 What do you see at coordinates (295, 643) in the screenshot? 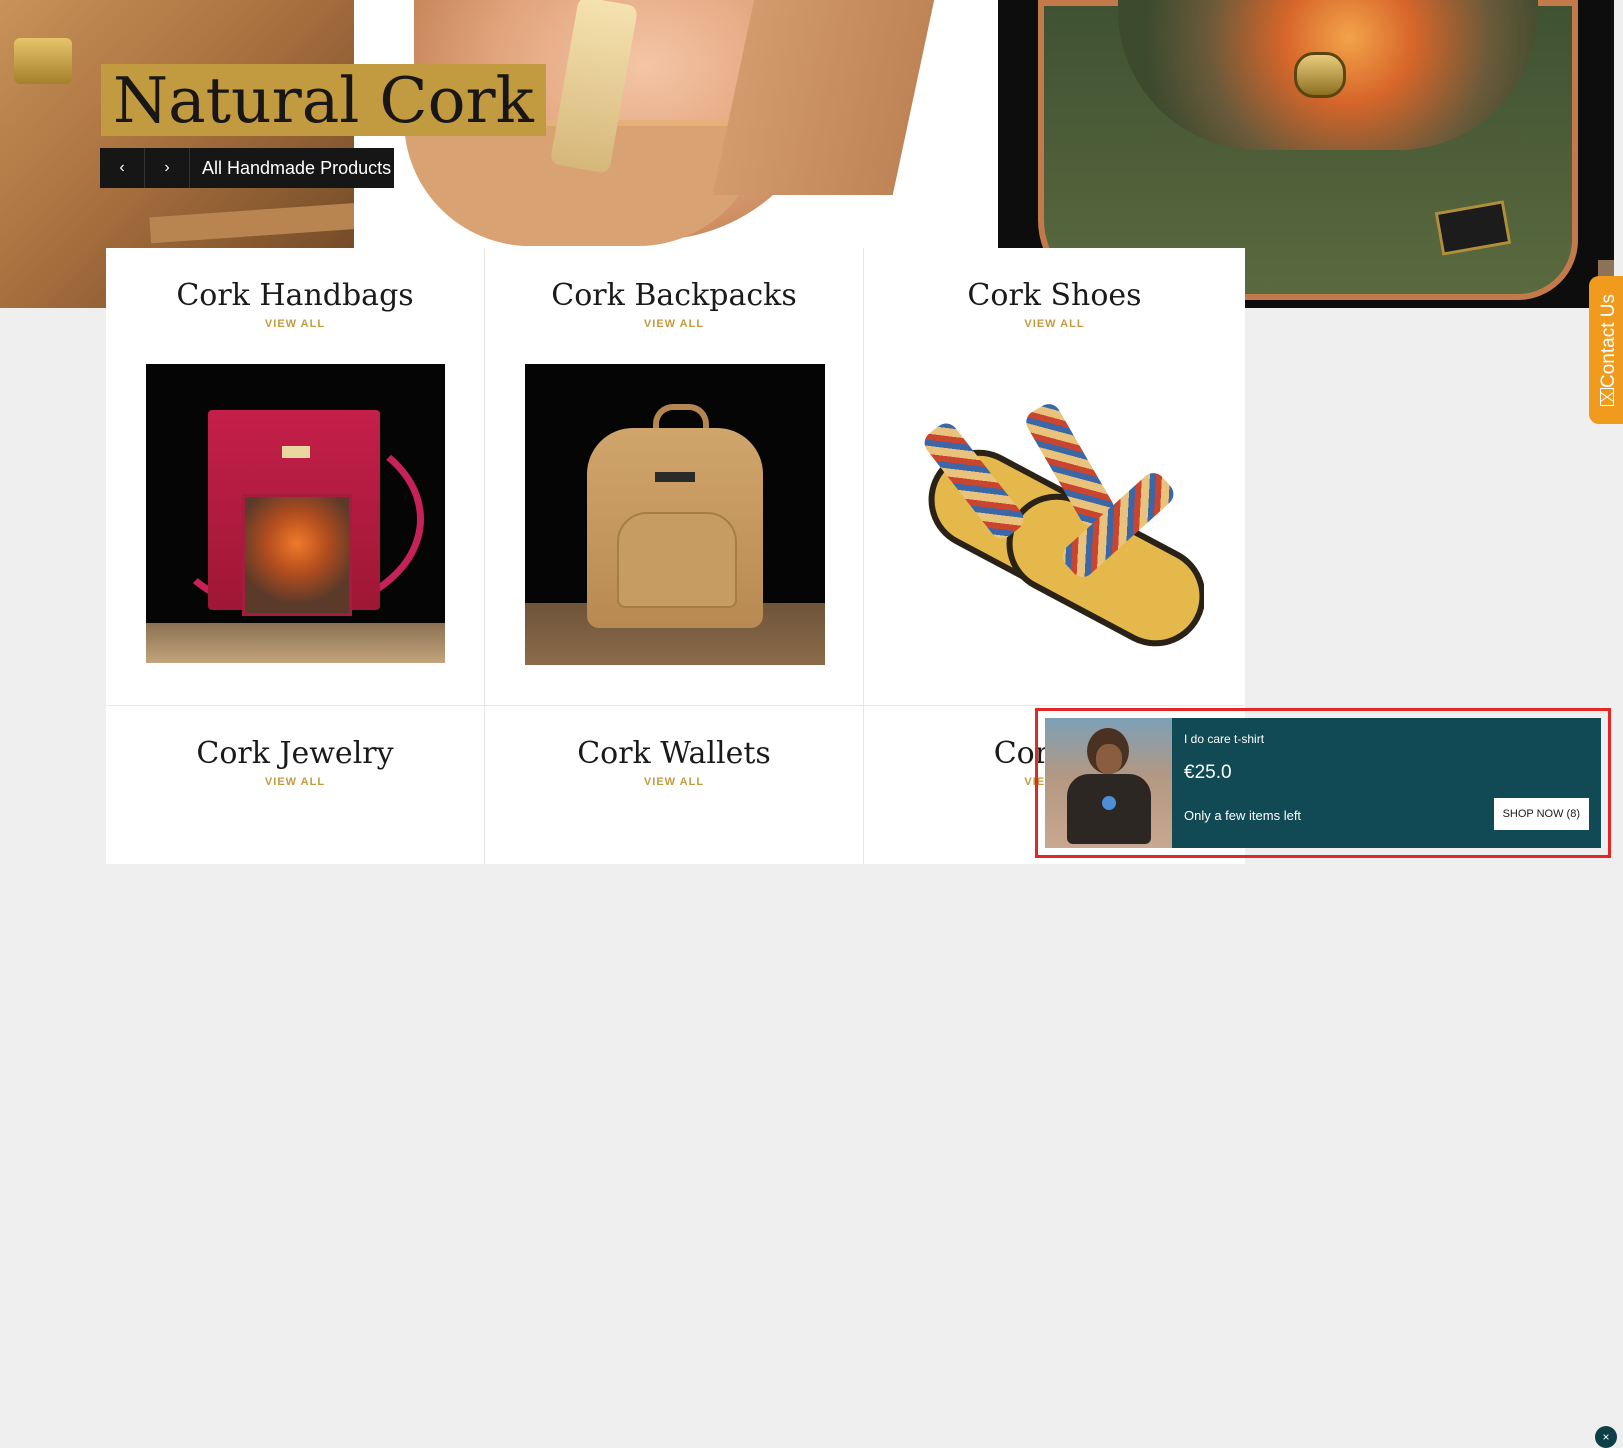
I see `ground-shape` at bounding box center [295, 643].